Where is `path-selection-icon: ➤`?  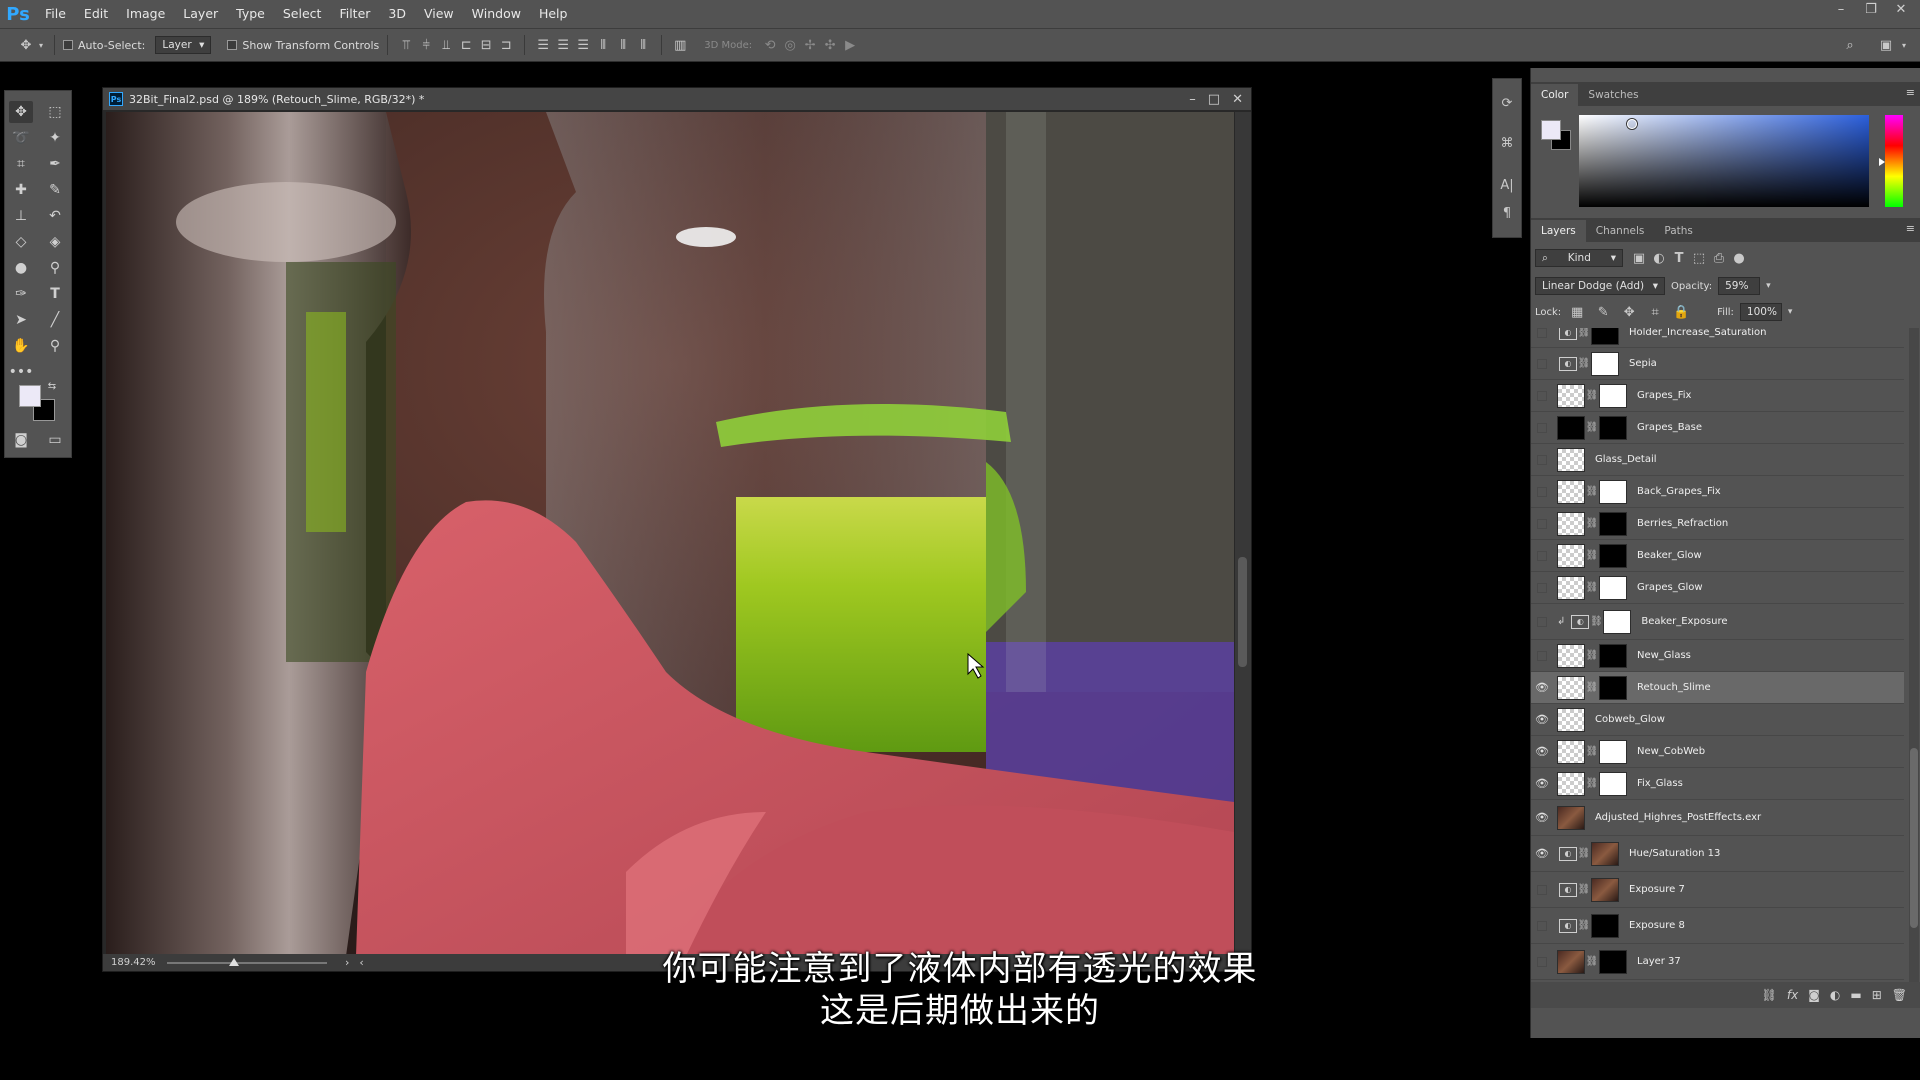 path-selection-icon: ➤ is located at coordinates (21, 320).